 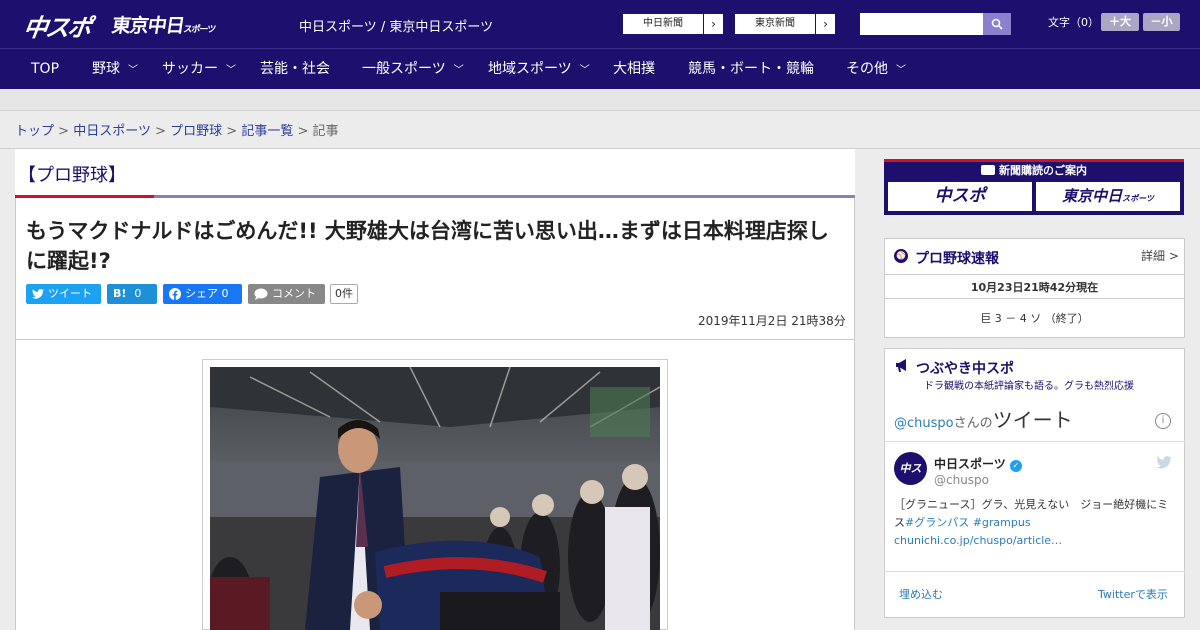 I want to click on twitter-logo-shape, so click(x=1164, y=462).